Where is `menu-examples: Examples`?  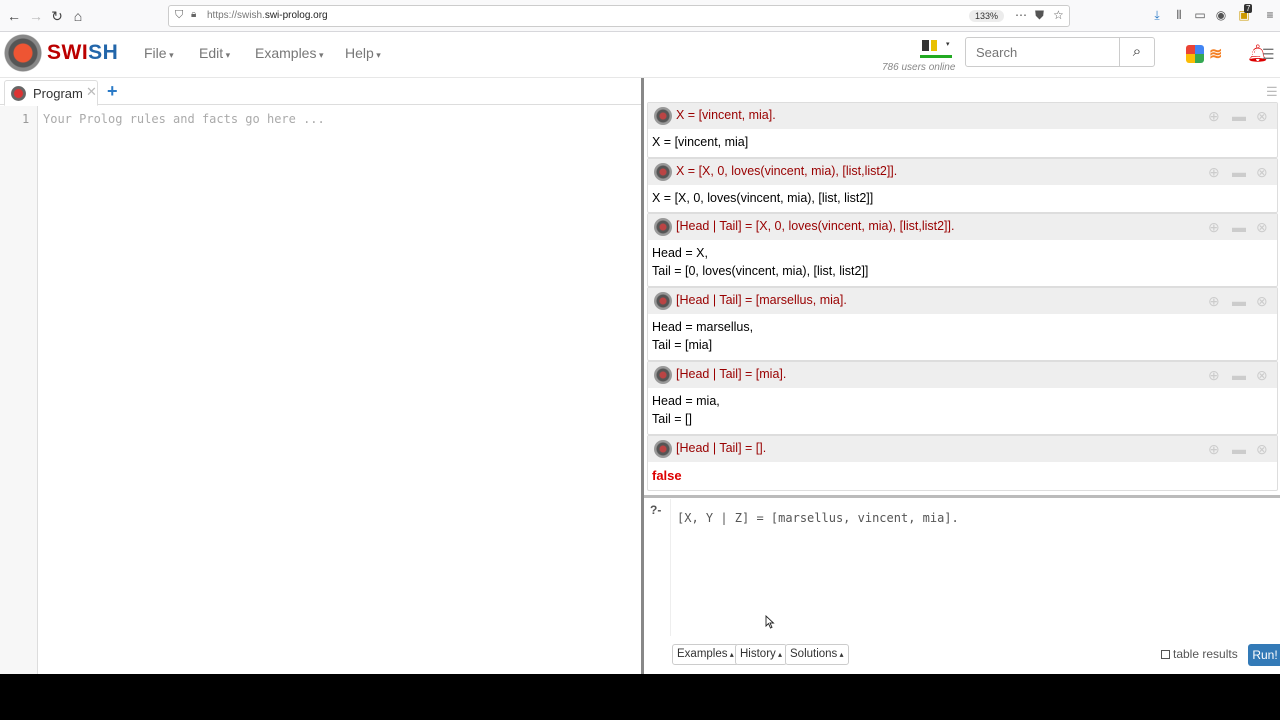 menu-examples: Examples is located at coordinates (289, 53).